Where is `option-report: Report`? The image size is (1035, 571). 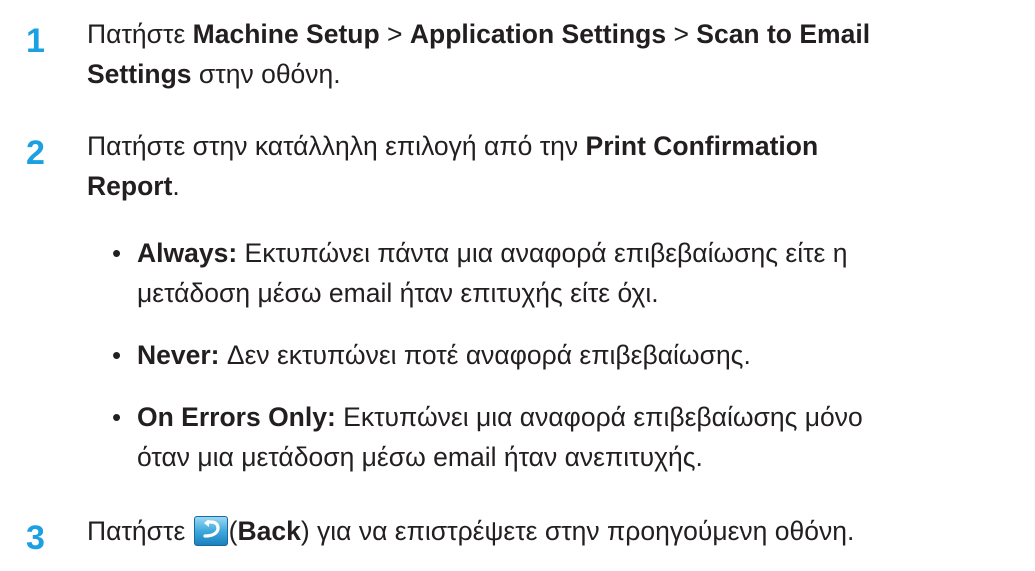
option-report: Report is located at coordinates (130, 186).